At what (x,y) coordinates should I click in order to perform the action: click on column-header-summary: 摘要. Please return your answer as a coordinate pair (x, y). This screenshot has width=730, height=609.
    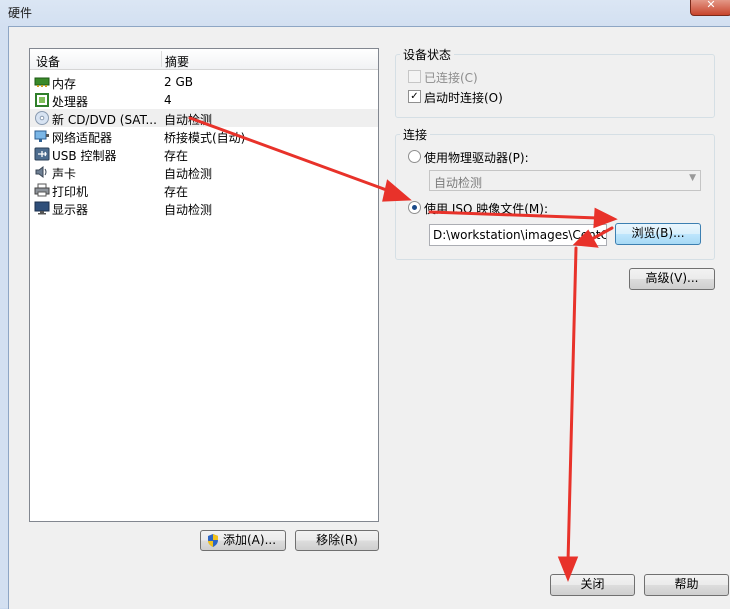
    Looking at the image, I should click on (177, 61).